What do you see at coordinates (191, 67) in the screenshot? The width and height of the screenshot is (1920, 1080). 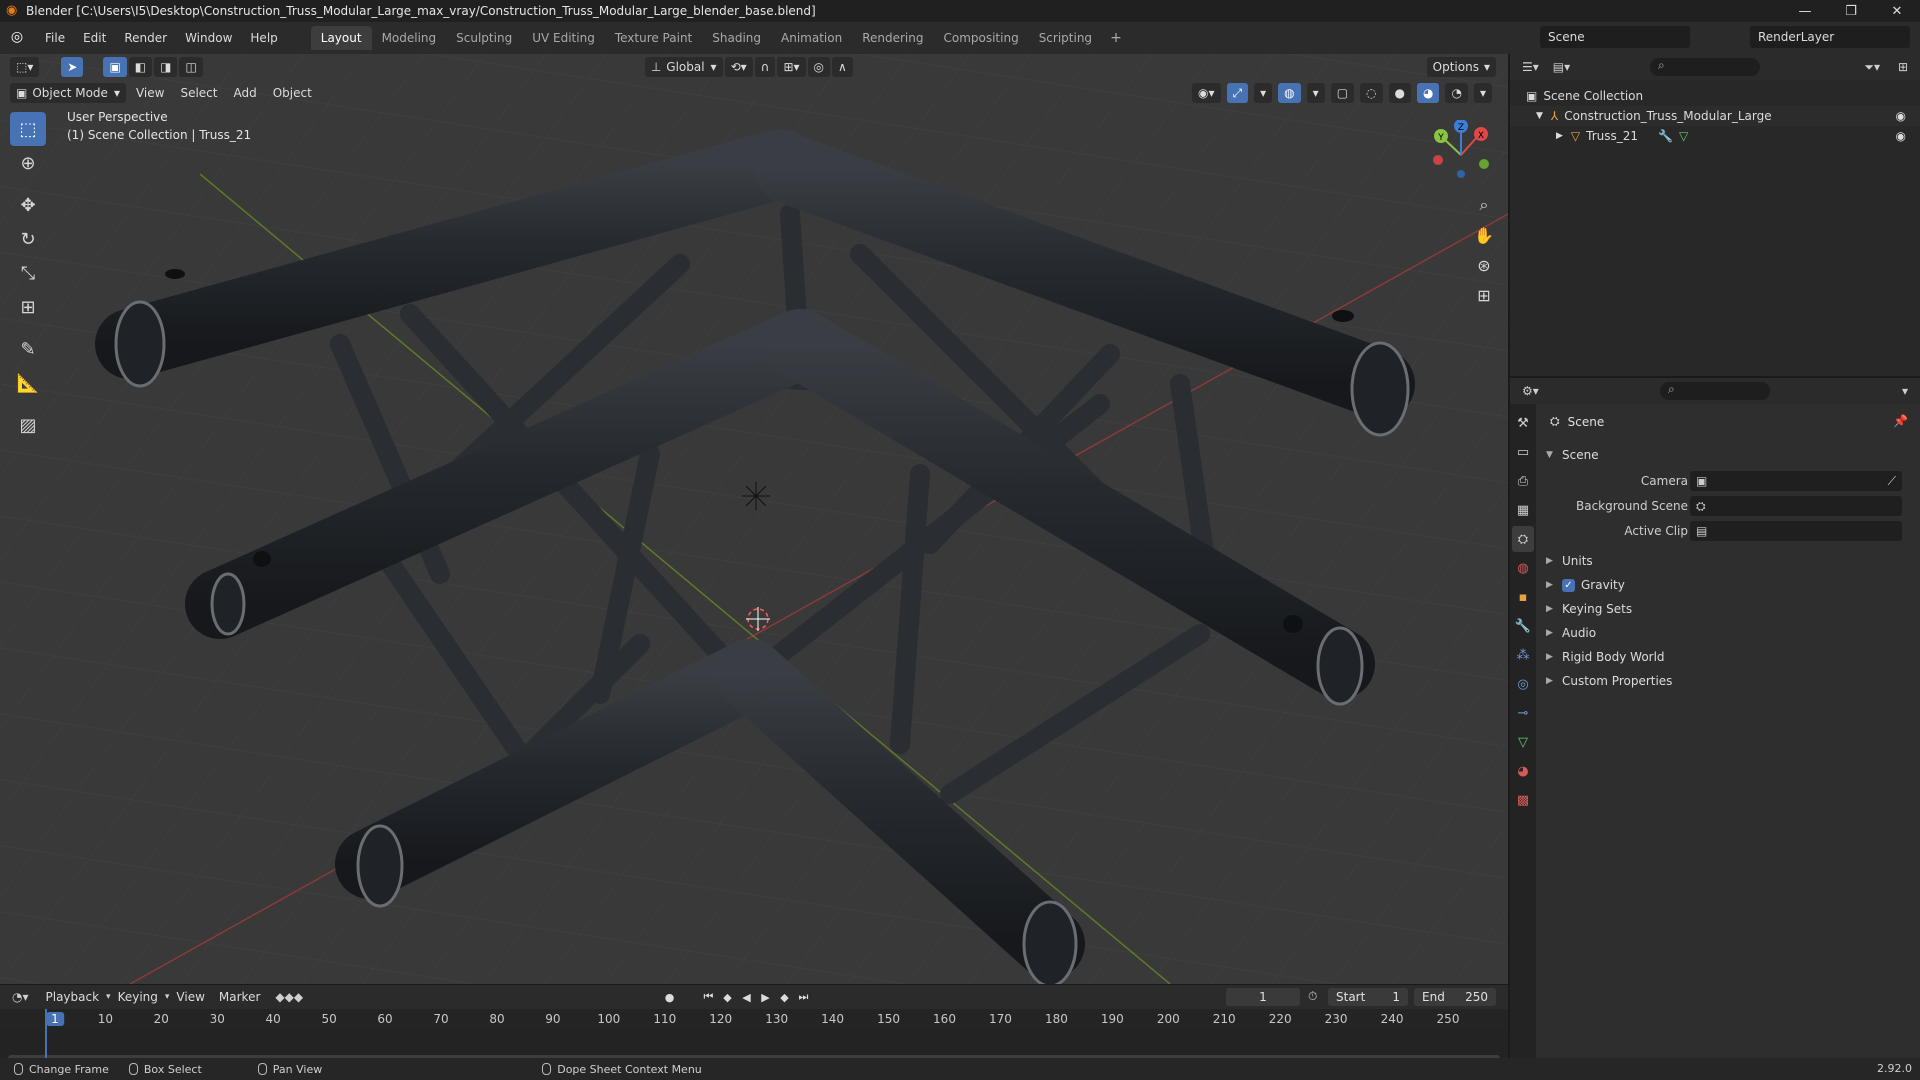 I see `select-invert-button: ◫` at bounding box center [191, 67].